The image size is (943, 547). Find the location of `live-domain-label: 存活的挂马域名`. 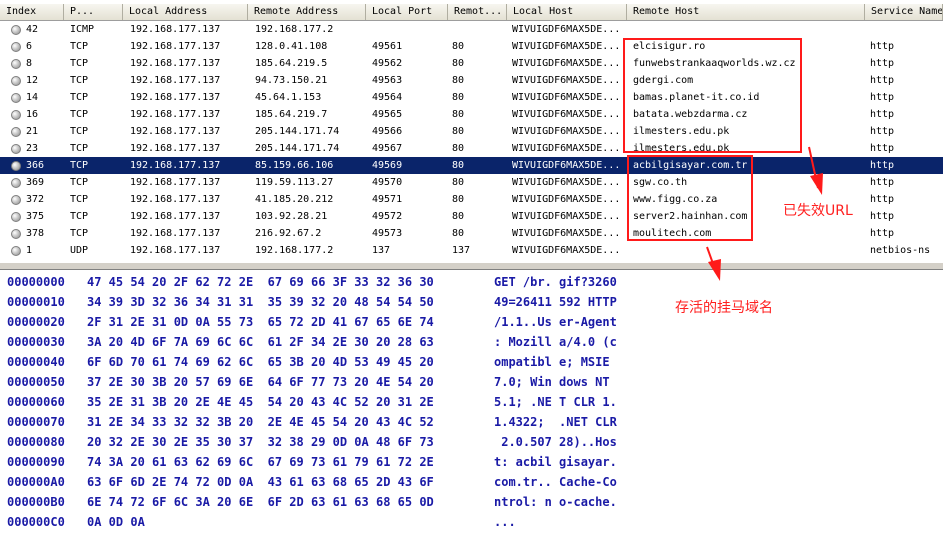

live-domain-label: 存活的挂马域名 is located at coordinates (724, 308).